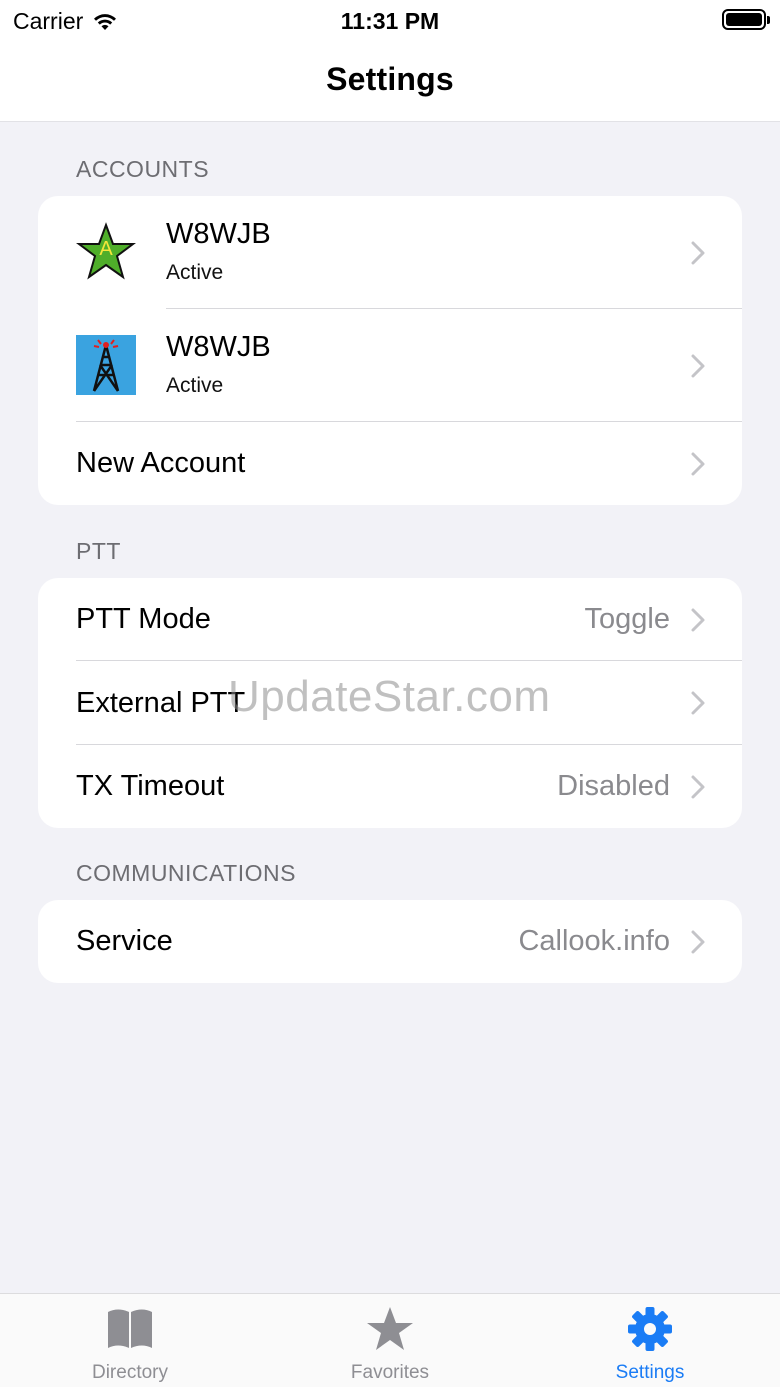 This screenshot has width=780, height=1387. What do you see at coordinates (390, 1372) in the screenshot?
I see `tab-label: Favorites` at bounding box center [390, 1372].